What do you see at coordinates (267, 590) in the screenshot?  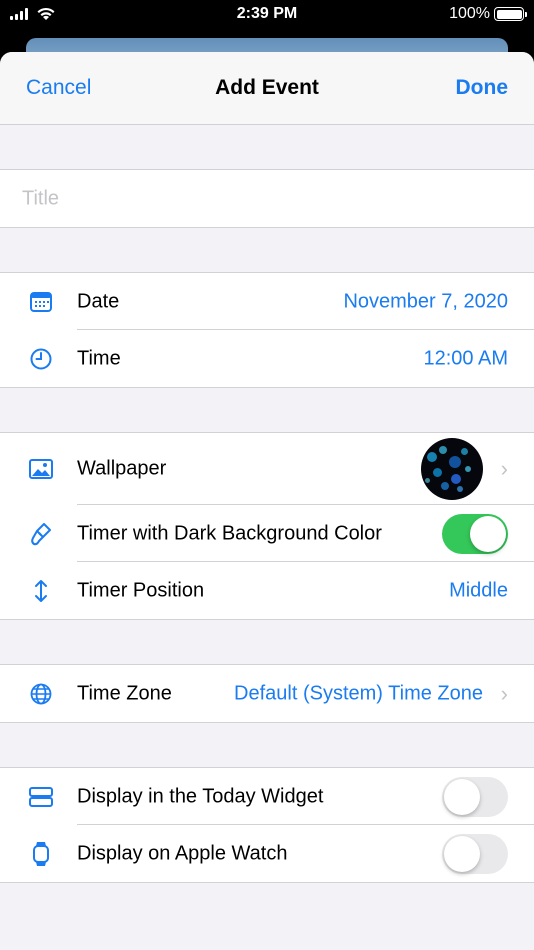 I see `timer-position-row: Timer Position Middle` at bounding box center [267, 590].